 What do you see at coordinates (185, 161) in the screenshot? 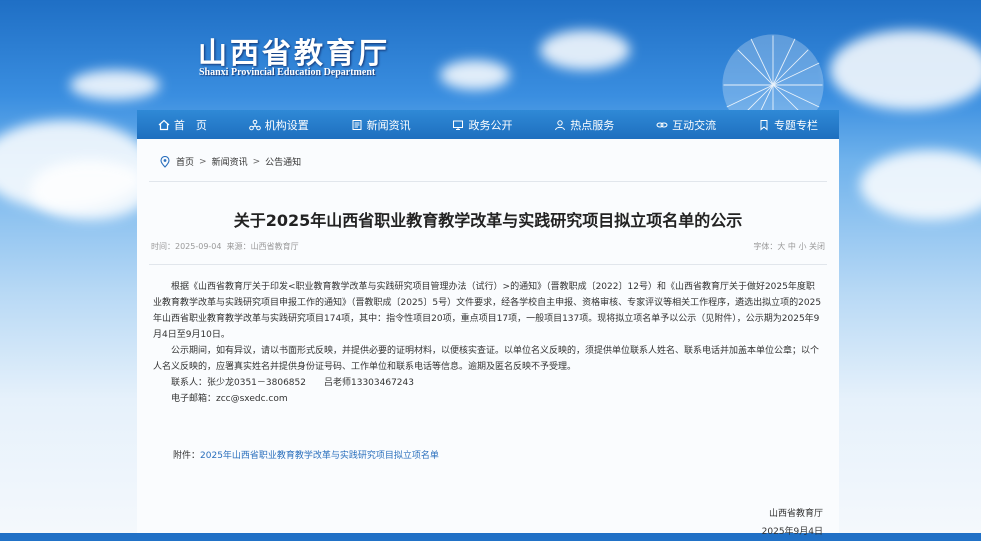
I see `breadcrumb-home: 首页` at bounding box center [185, 161].